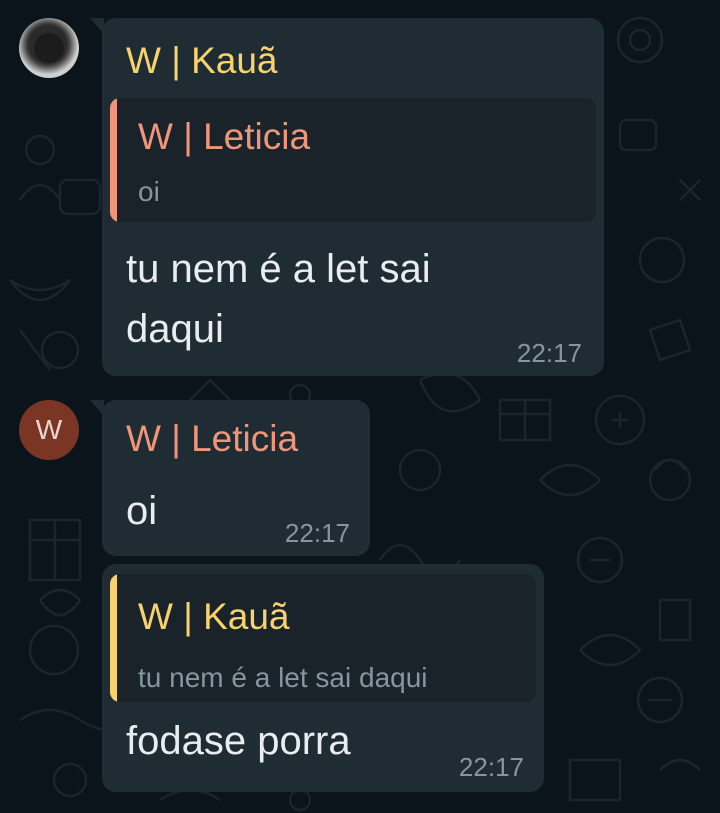 This screenshot has height=813, width=720. Describe the element at coordinates (142, 511) in the screenshot. I see `message-text-line: oi` at that location.